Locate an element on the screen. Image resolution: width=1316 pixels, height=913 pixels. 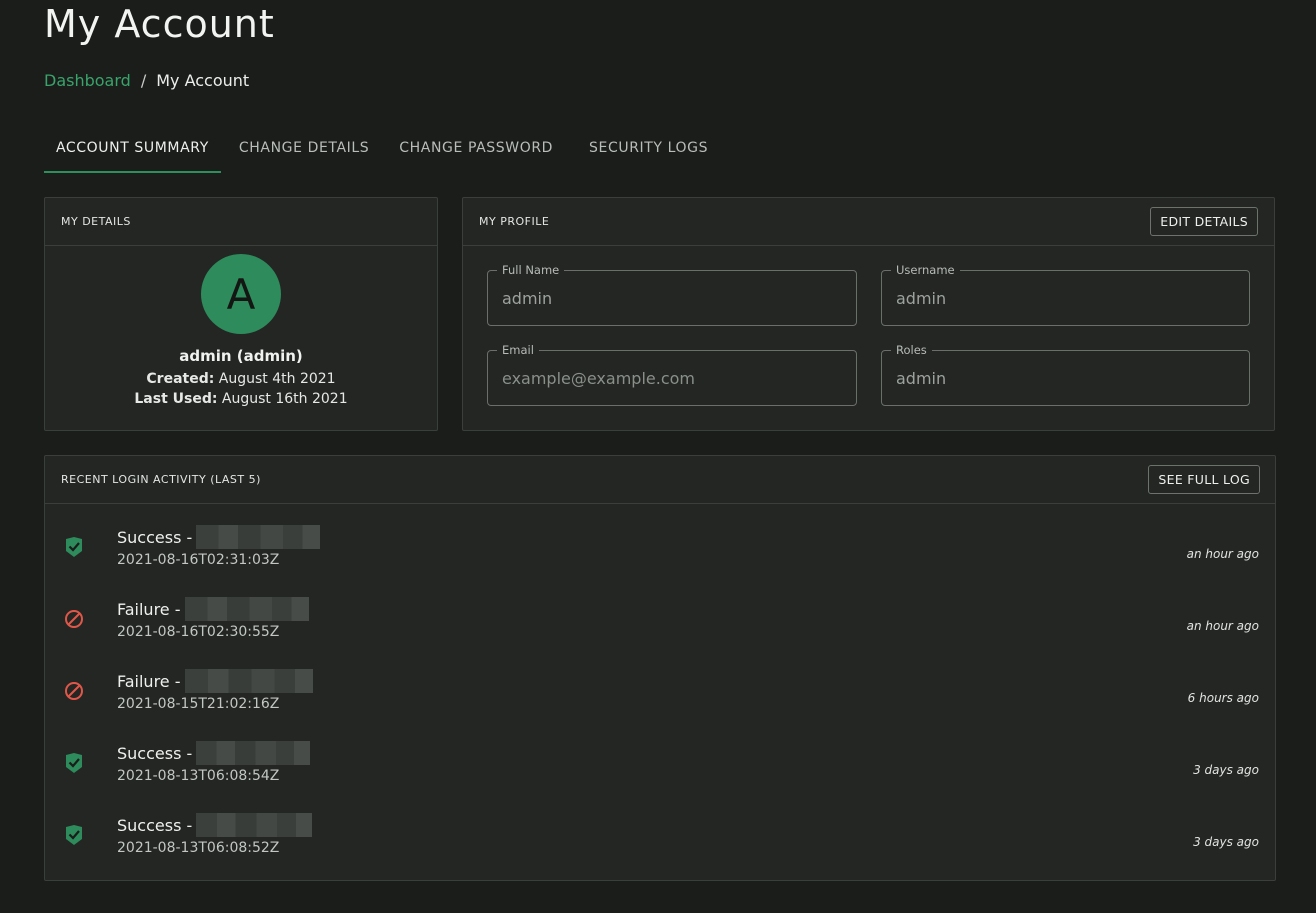
log-entry-text: Failure - 2021-08-15T21:02:16Z is located at coordinates (215, 690).